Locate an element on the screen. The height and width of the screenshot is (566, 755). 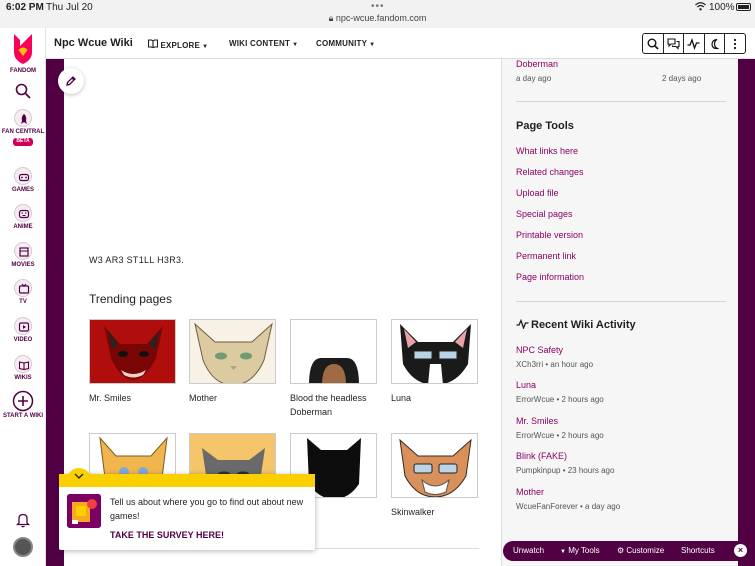
trending-card-luna: Luna is located at coordinates (434, 362).